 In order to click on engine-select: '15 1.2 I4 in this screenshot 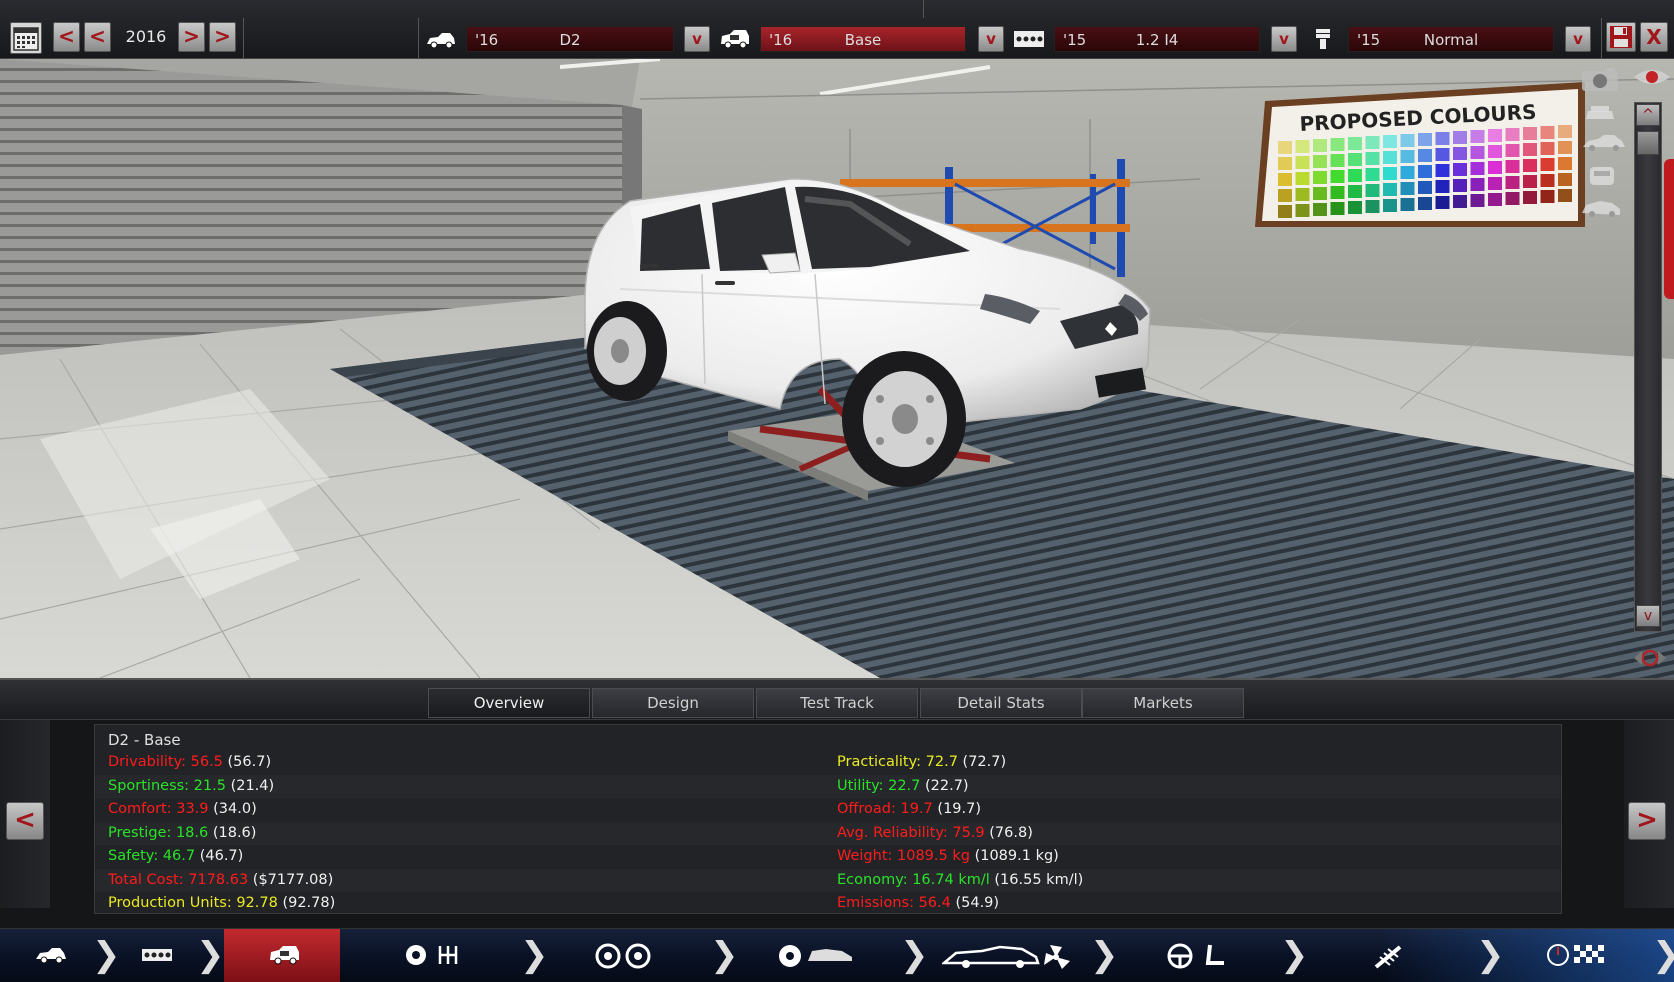, I will do `click(1157, 39)`.